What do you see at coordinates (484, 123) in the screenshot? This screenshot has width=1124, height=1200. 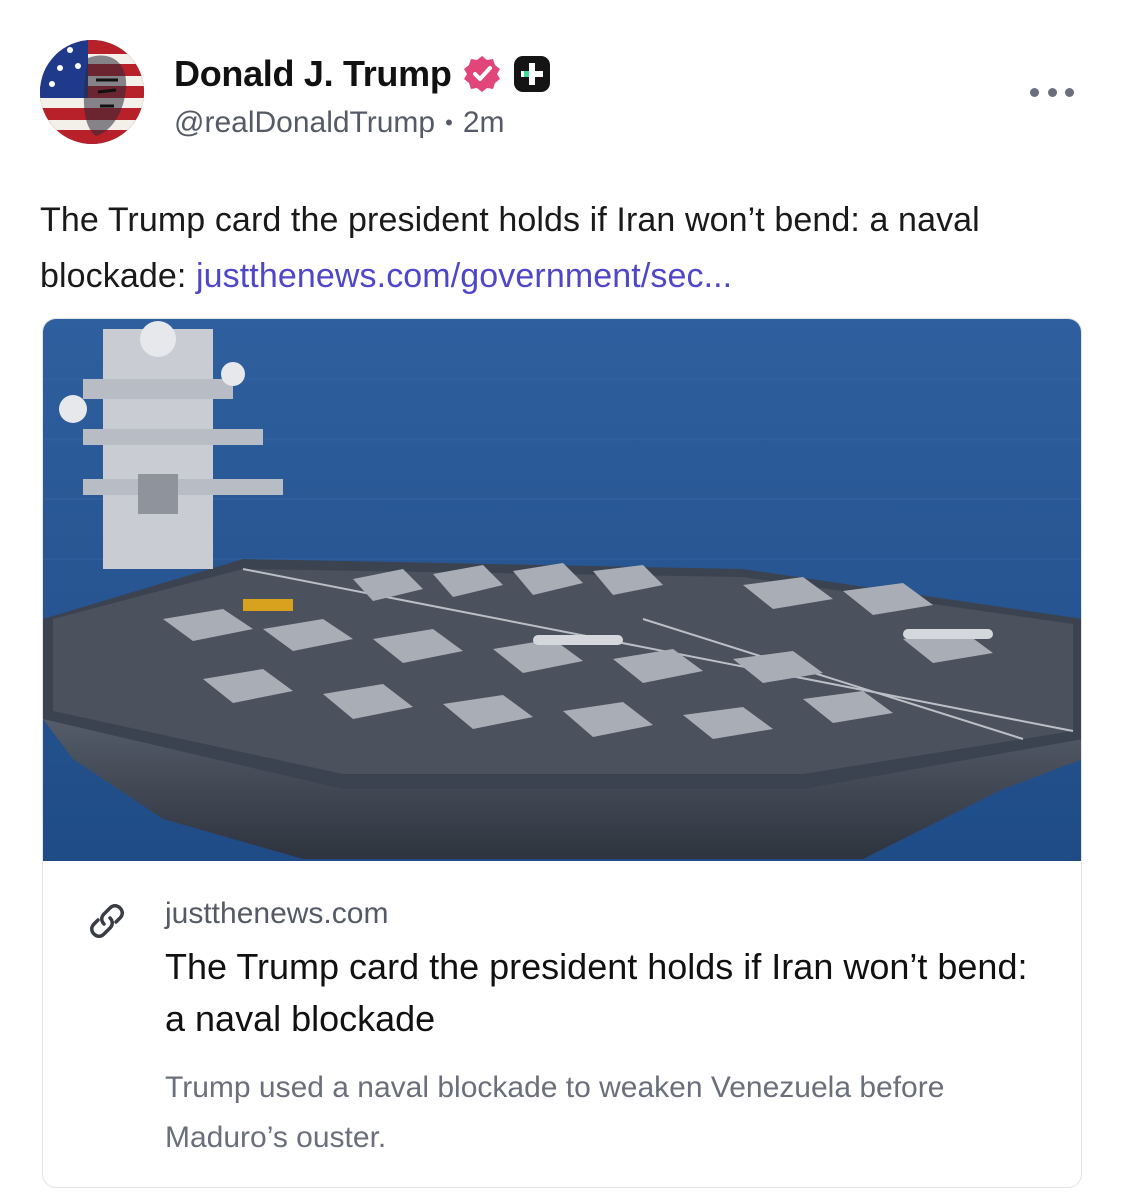 I see `timestamp: 2m` at bounding box center [484, 123].